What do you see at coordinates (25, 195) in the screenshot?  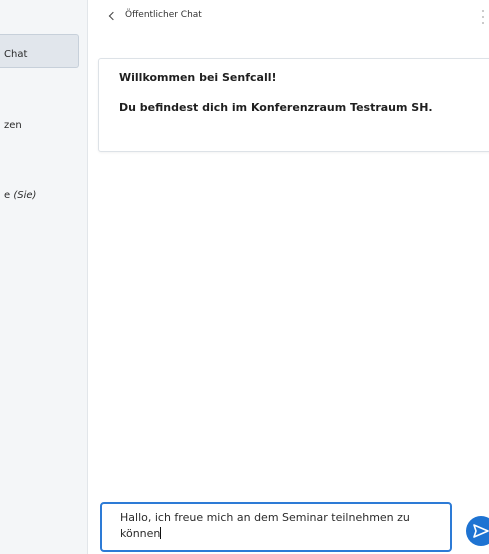 I see `sidebar-item-you-tag: (Sie)` at bounding box center [25, 195].